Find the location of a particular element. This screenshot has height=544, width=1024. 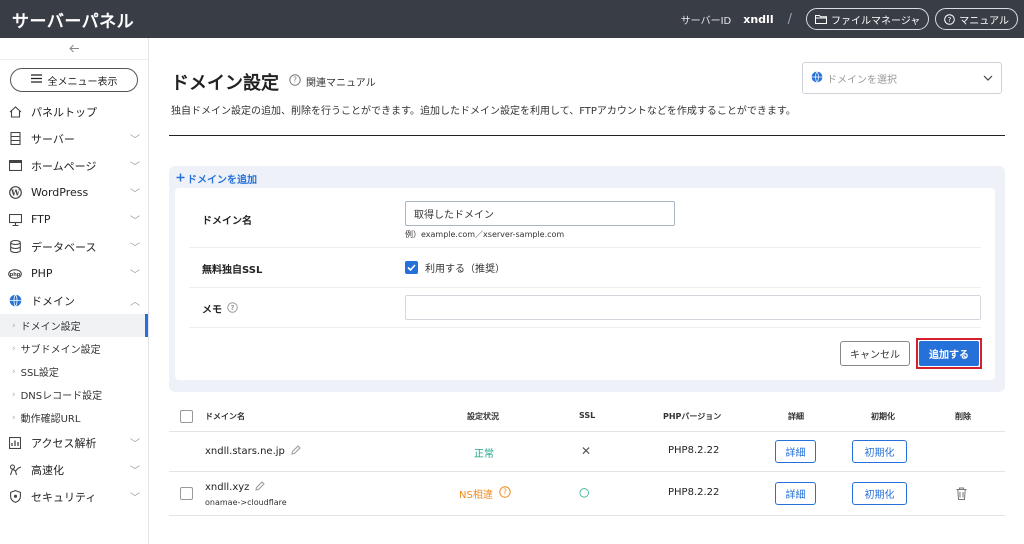

sidebar-item-label: セキュリティ is located at coordinates (64, 497).